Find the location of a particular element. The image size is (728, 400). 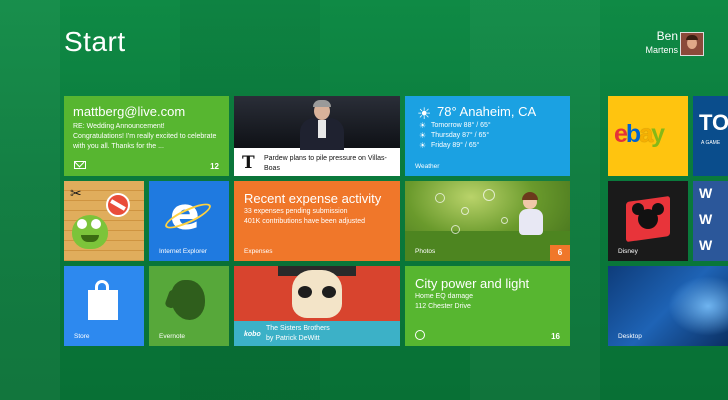

evernote-tile: Evernote is located at coordinates (189, 306).